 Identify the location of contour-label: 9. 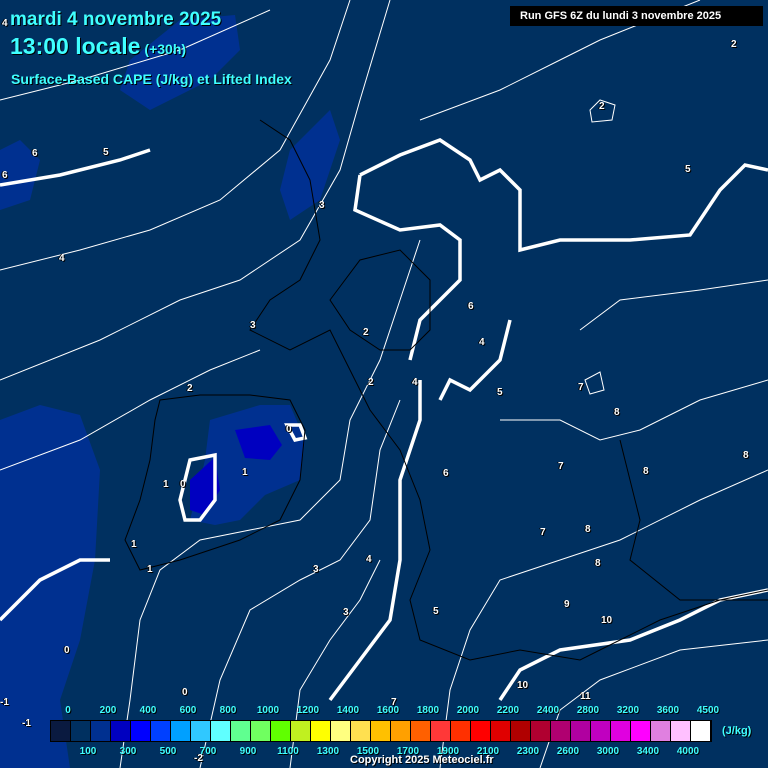
(567, 604).